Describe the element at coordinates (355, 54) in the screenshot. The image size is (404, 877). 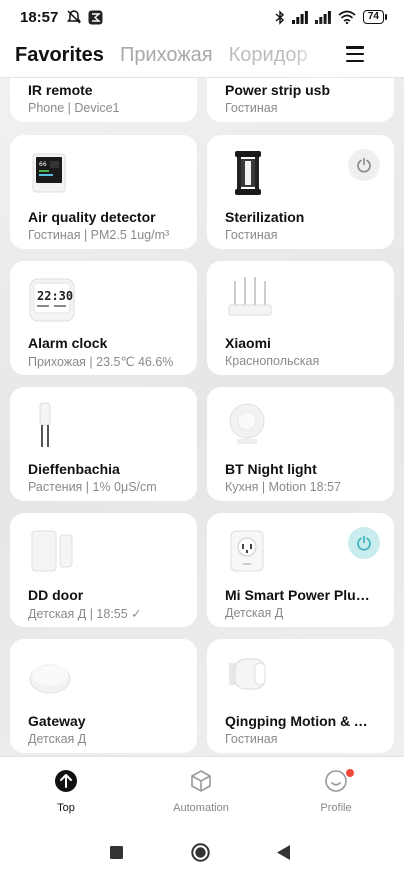
I see `menu-icon` at that location.